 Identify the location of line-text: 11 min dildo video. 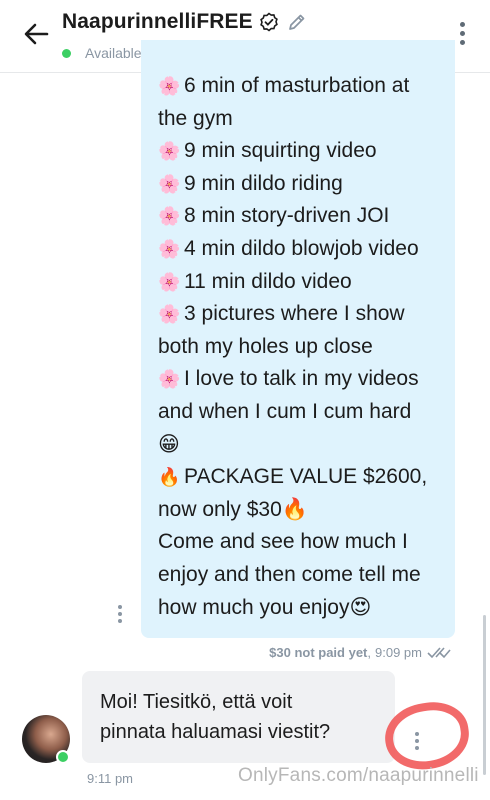
(268, 281).